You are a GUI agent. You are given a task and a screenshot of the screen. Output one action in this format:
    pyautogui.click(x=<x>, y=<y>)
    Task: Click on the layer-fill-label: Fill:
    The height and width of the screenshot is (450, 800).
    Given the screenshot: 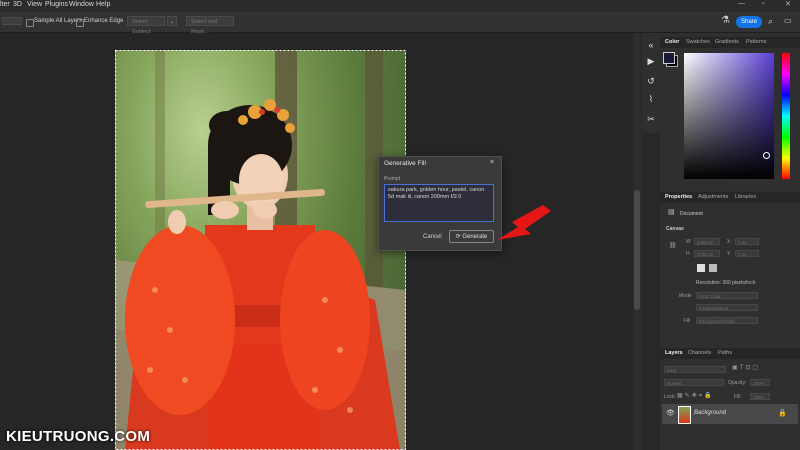 What is the action you would take?
    pyautogui.click(x=738, y=397)
    